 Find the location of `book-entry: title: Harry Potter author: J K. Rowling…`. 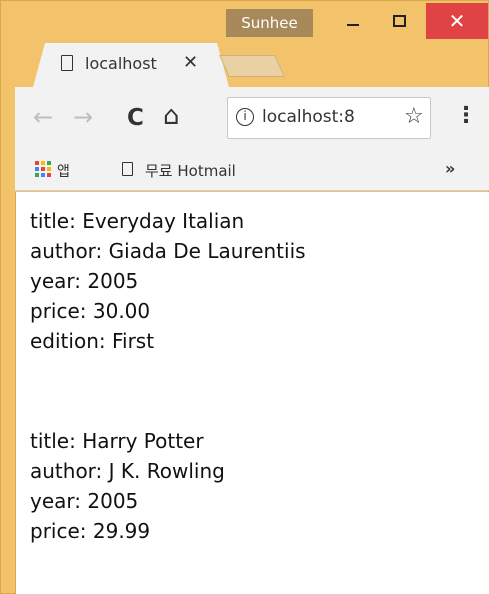

book-entry: title: Harry Potter author: J K. Rowling… is located at coordinates (127, 486).